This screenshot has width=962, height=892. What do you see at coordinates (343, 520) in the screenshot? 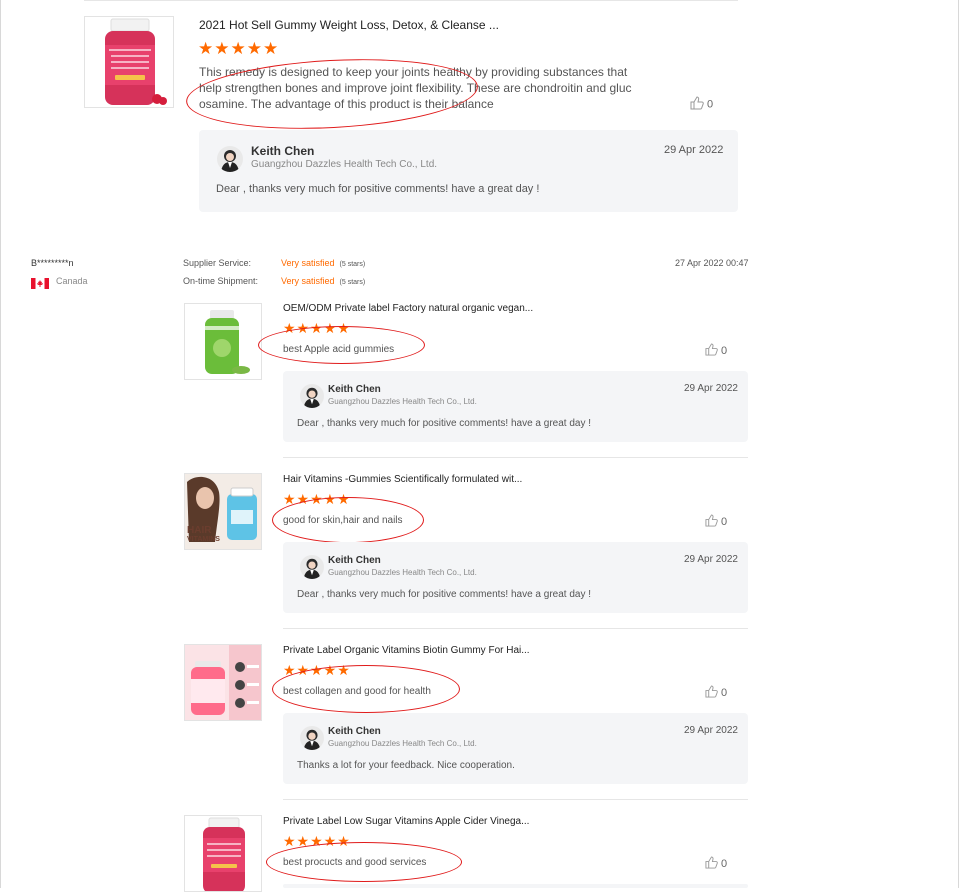
I see `review-text: good for skin,hair and nails` at bounding box center [343, 520].